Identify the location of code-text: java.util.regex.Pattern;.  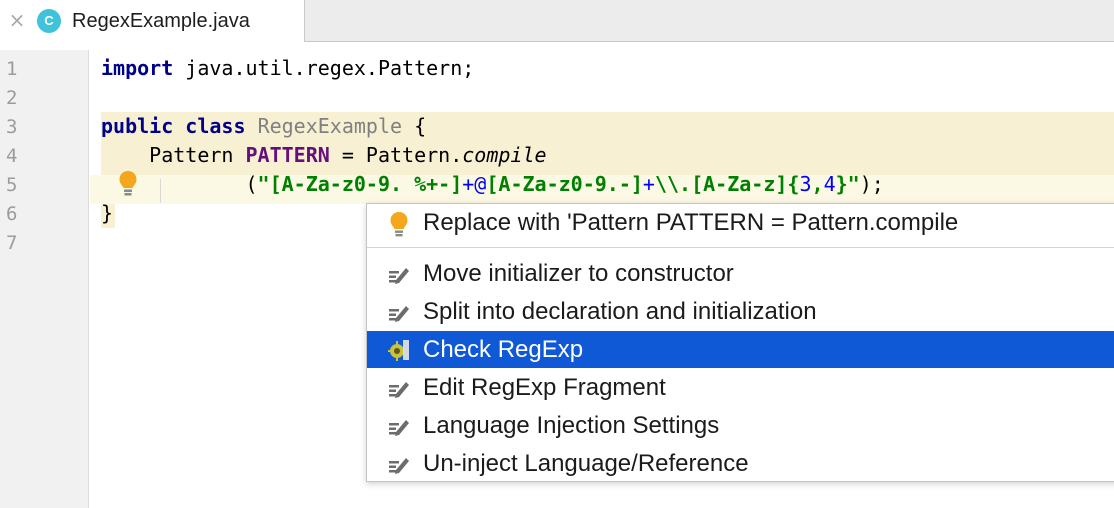
(324, 68).